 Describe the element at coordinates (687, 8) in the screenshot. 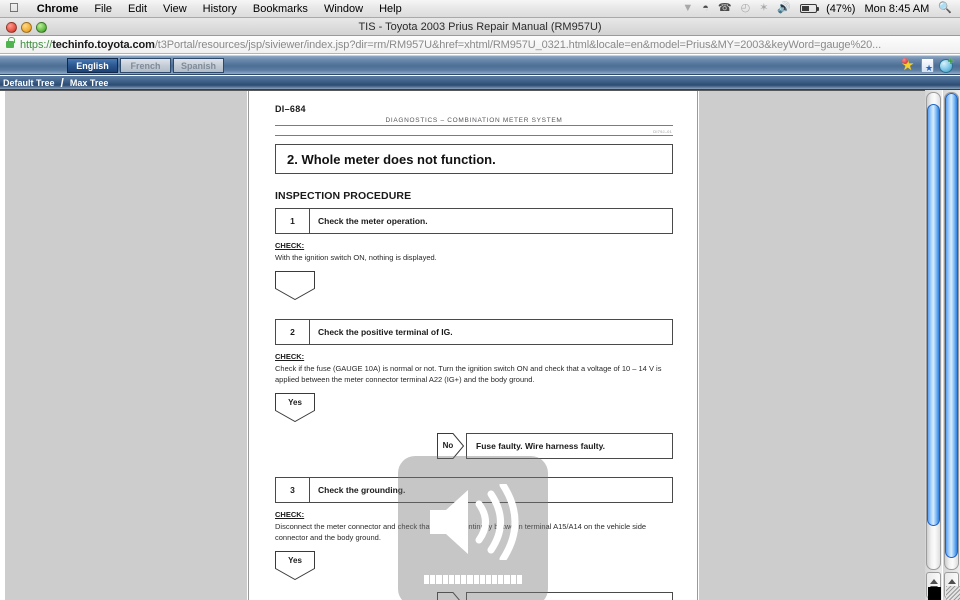

I see `dropbox-icon: ▼` at that location.